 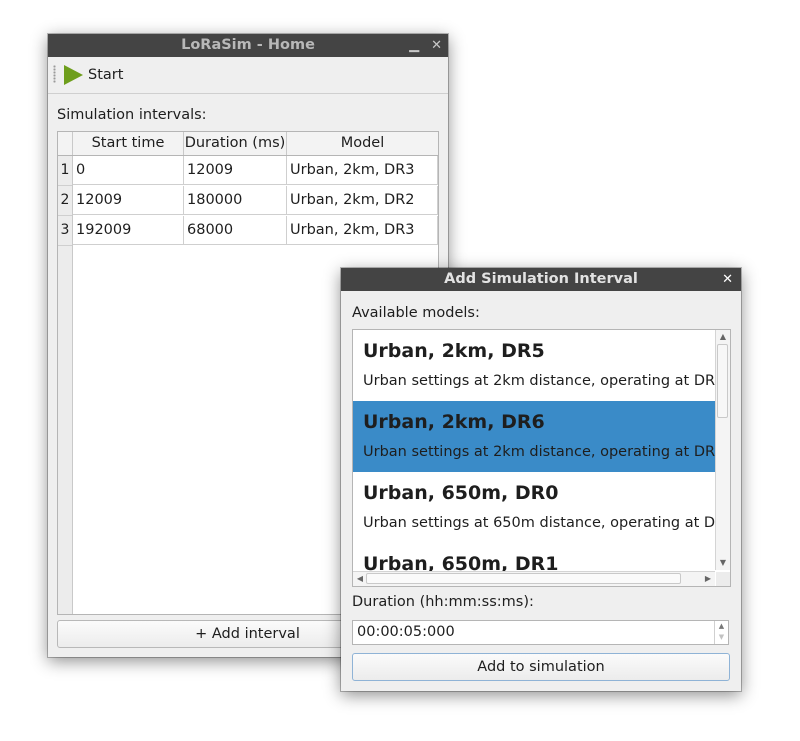 I want to click on column-header-start: Start time (ms), so click(x=128, y=153).